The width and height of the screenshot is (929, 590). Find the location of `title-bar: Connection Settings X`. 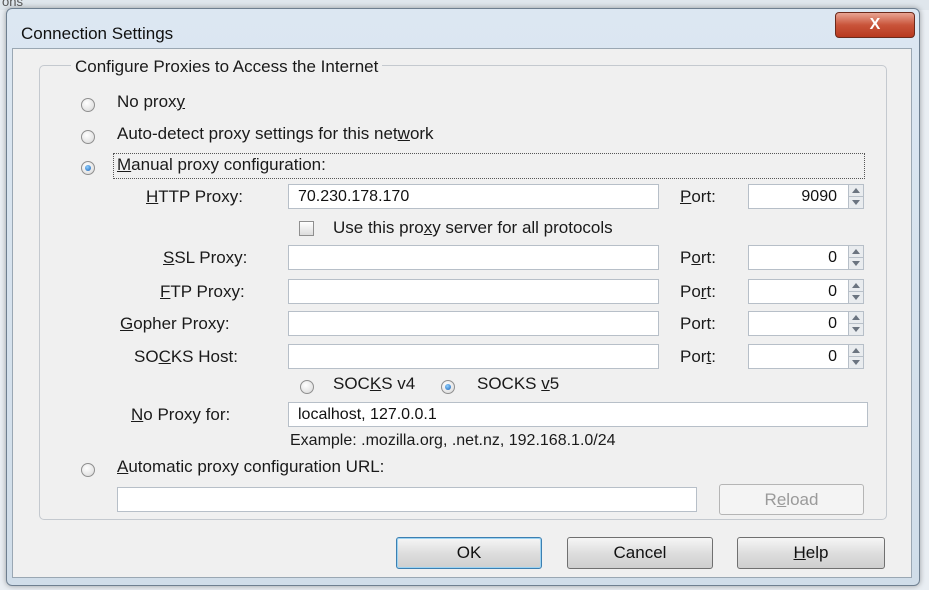

title-bar: Connection Settings X is located at coordinates (463, 28).